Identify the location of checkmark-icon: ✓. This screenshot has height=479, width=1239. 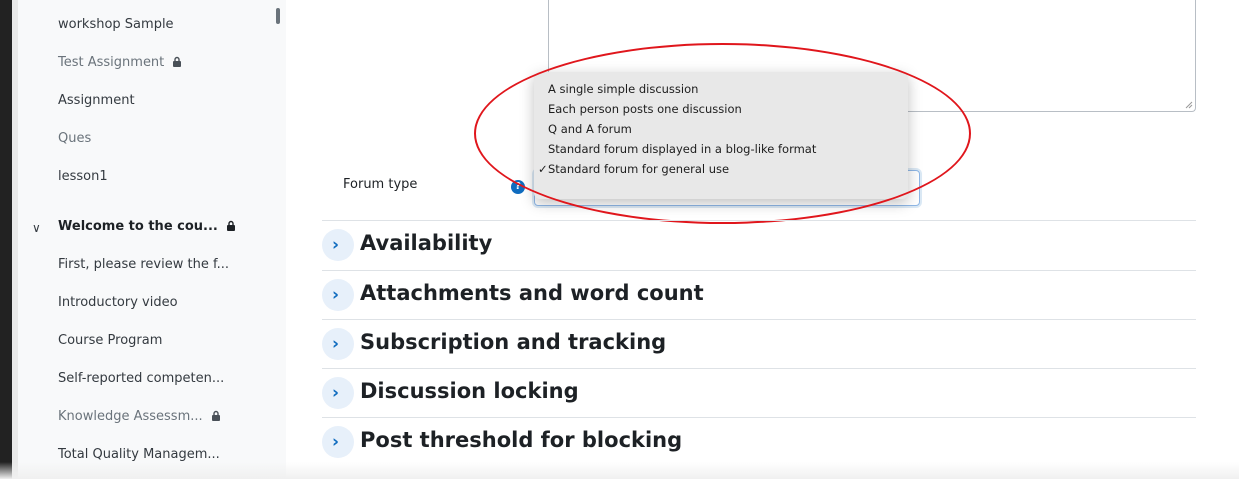
(543, 169).